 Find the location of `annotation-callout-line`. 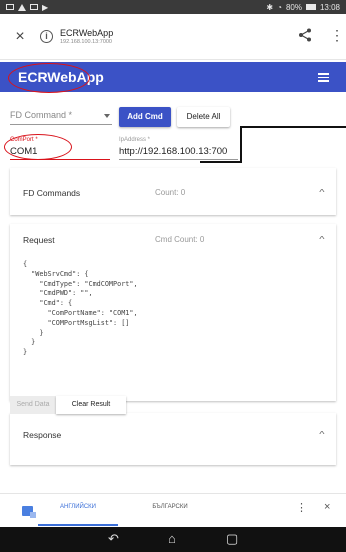

annotation-callout-line is located at coordinates (293, 144).